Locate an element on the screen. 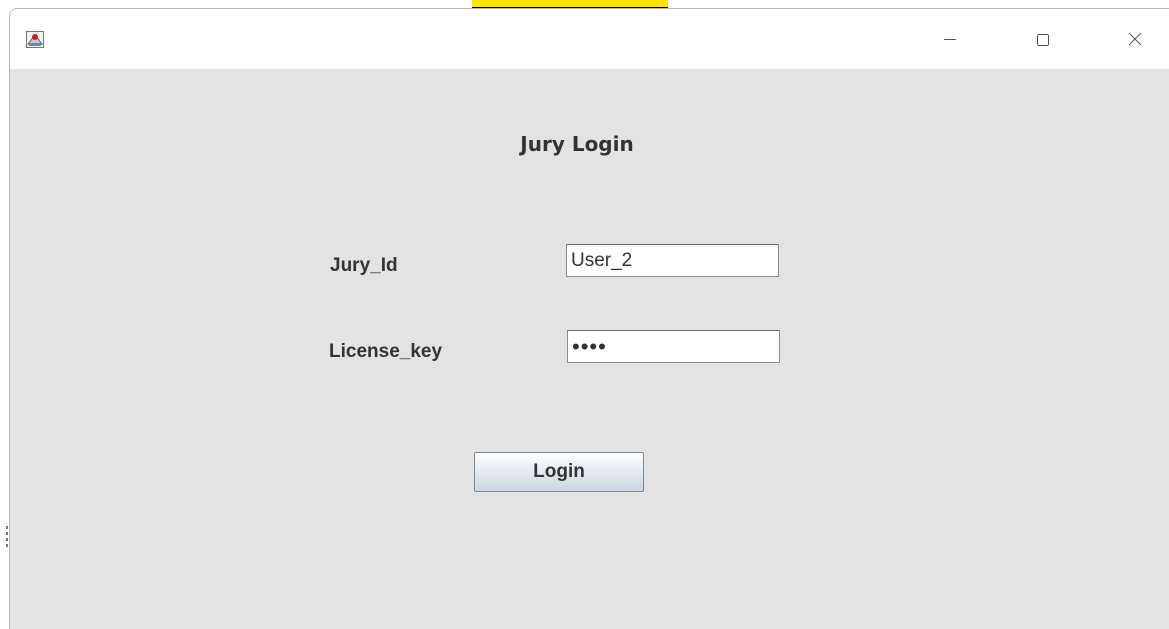  maximize-icon is located at coordinates (1043, 40).